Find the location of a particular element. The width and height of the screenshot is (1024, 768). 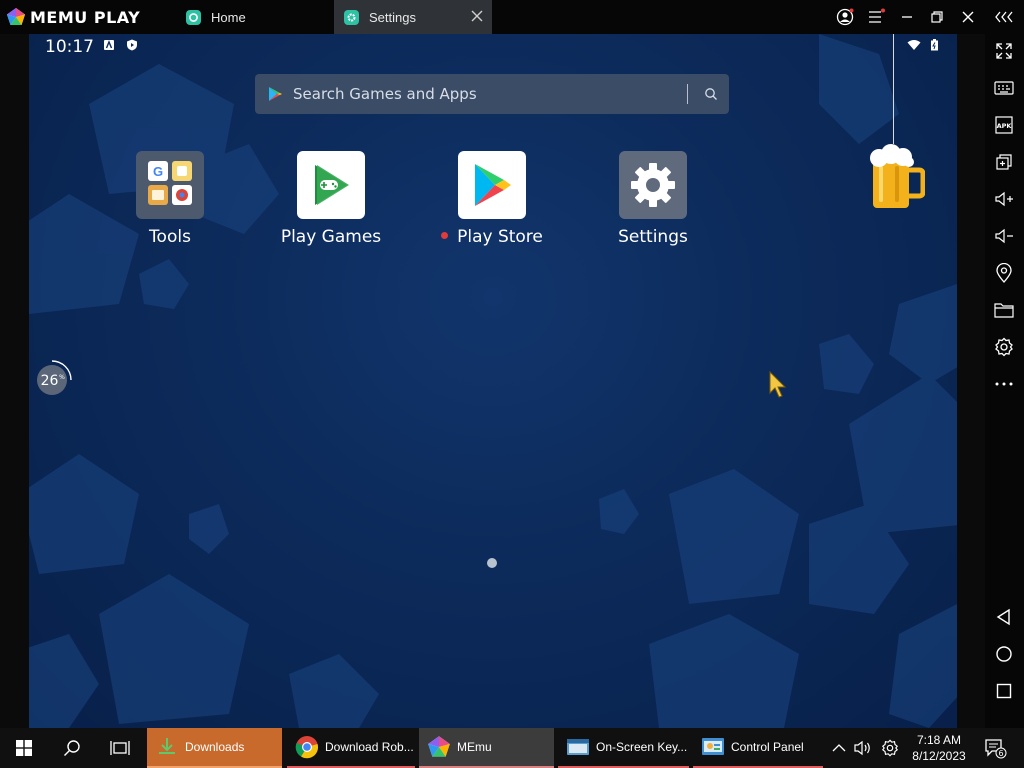

tools-folder-icon: G is located at coordinates (170, 185).